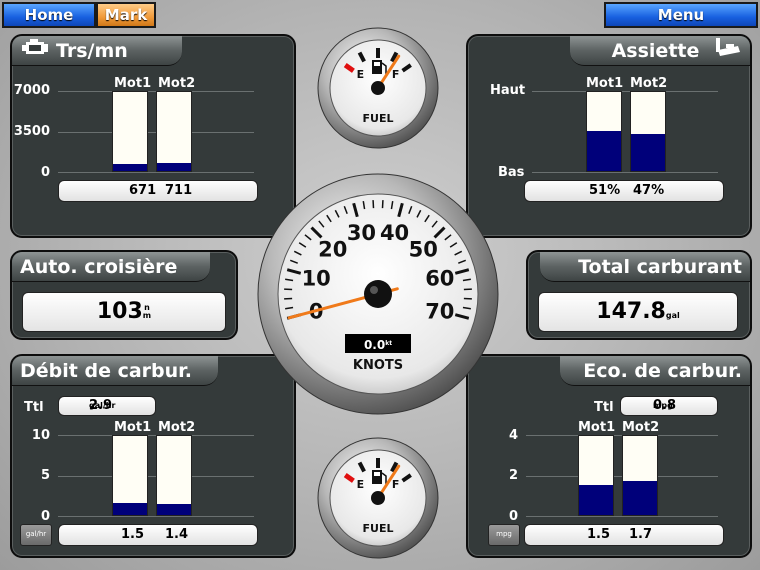 The width and height of the screenshot is (760, 570). I want to click on fuel-gauge-bottom-full-label: F, so click(396, 484).